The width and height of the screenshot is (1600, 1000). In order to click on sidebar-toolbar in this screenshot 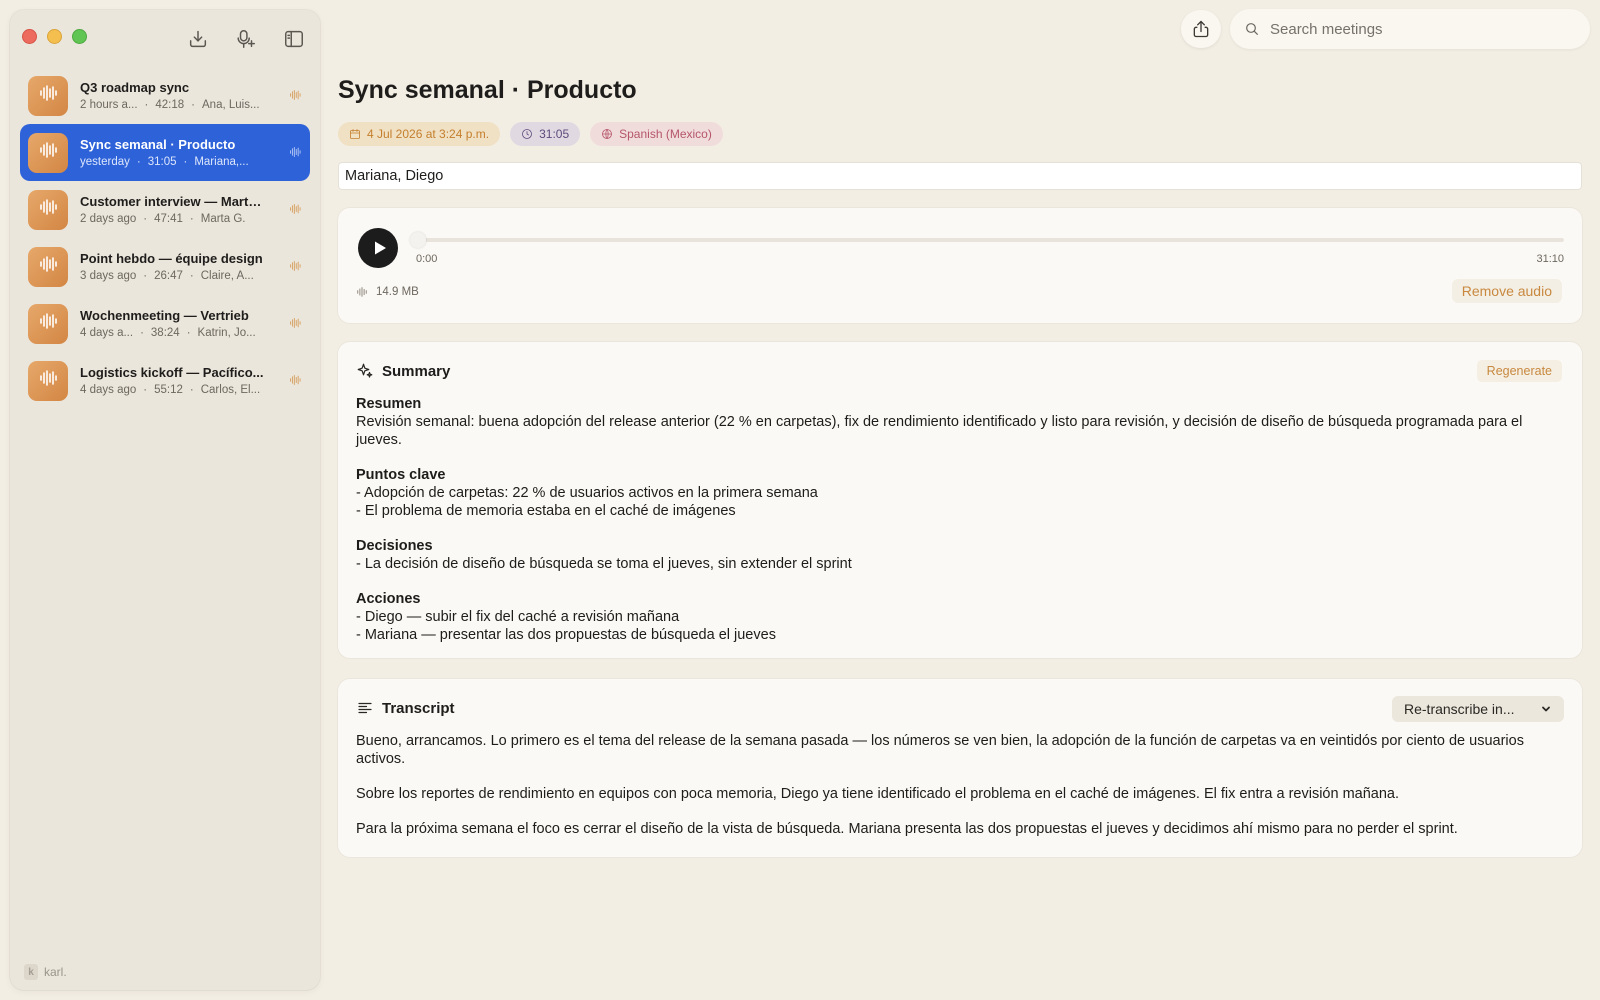, I will do `click(246, 39)`.